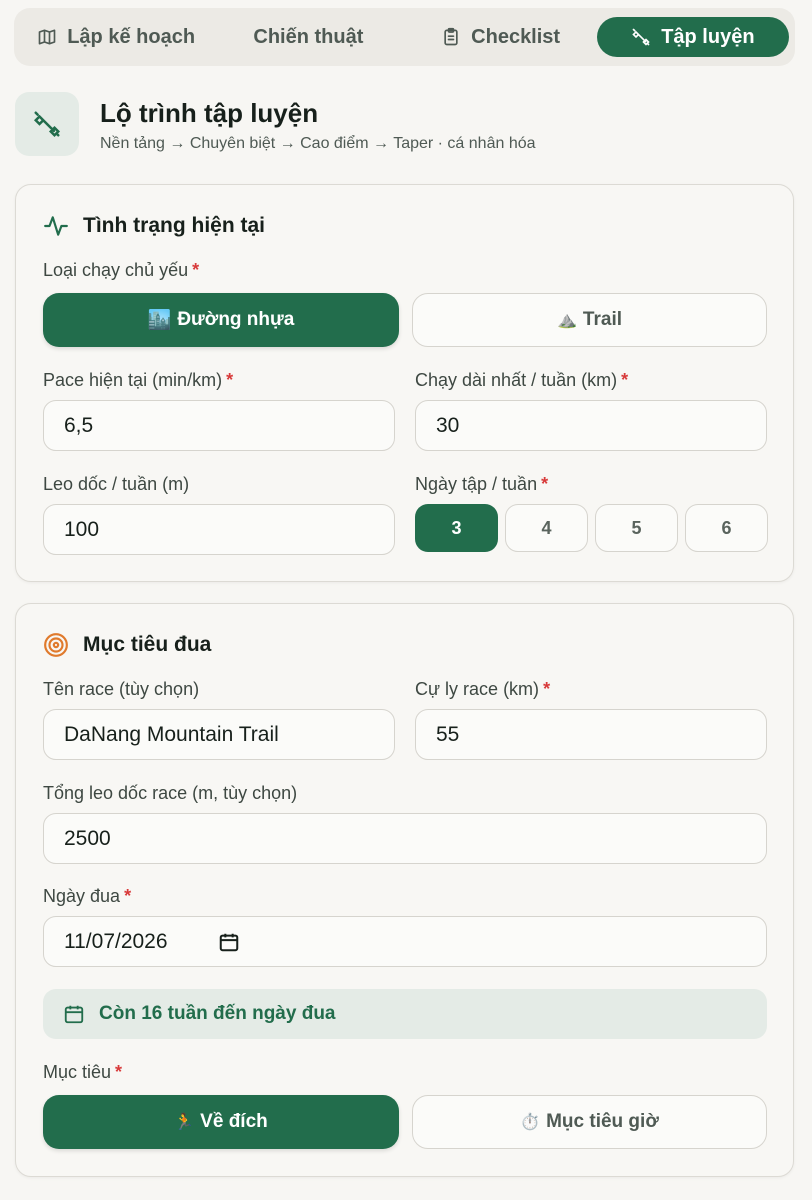  I want to click on header-dumbbell-icon, so click(47, 124).